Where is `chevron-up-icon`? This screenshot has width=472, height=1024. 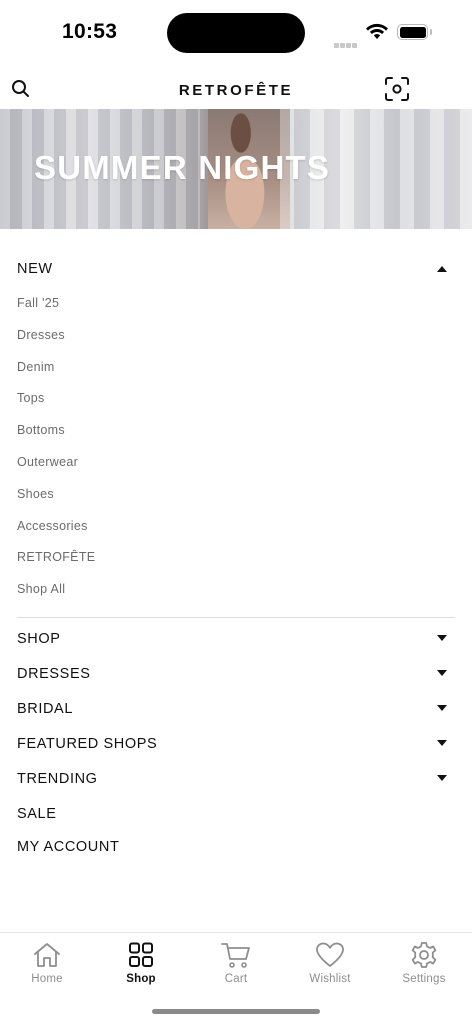
chevron-up-icon is located at coordinates (442, 269).